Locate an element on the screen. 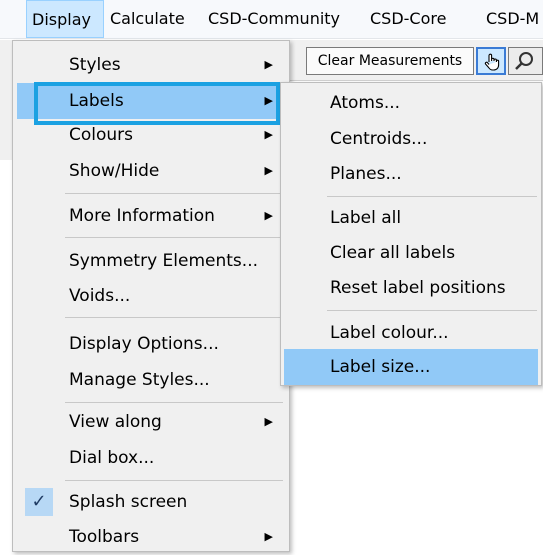 The height and width of the screenshot is (555, 543). menu-item-toolbars: Toolbars ▶ is located at coordinates (151, 537).